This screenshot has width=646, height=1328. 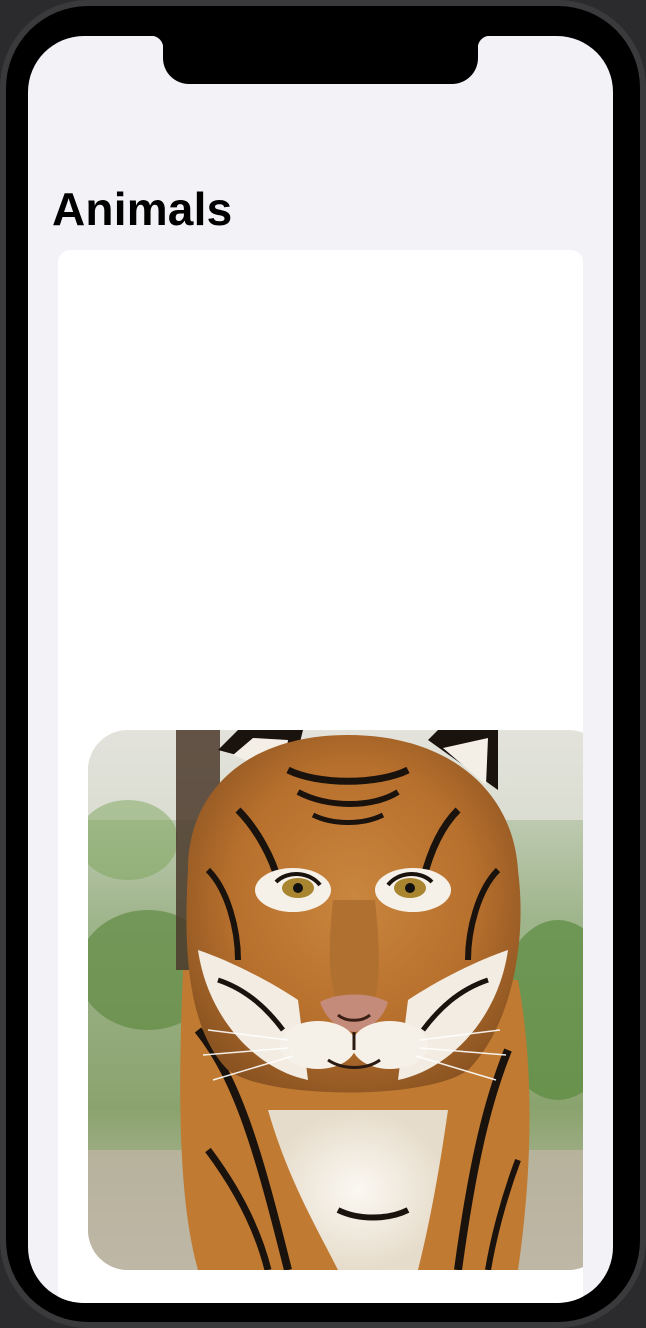 What do you see at coordinates (142, 209) in the screenshot?
I see `page-title: Animals` at bounding box center [142, 209].